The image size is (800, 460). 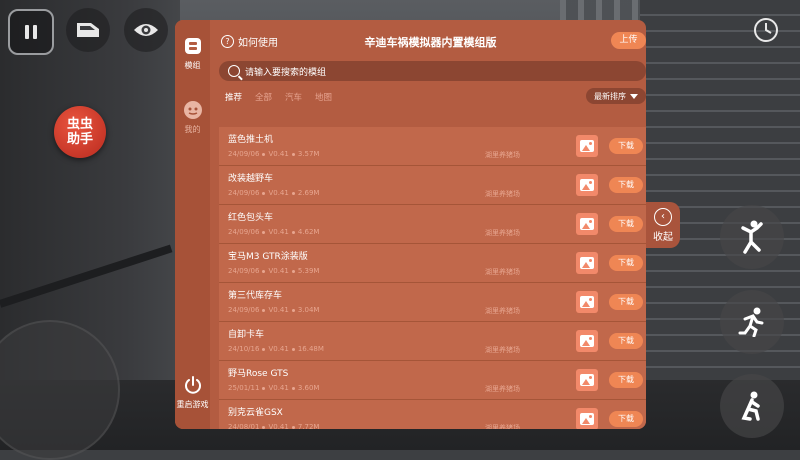 I want to click on crouch-button, so click(x=752, y=406).